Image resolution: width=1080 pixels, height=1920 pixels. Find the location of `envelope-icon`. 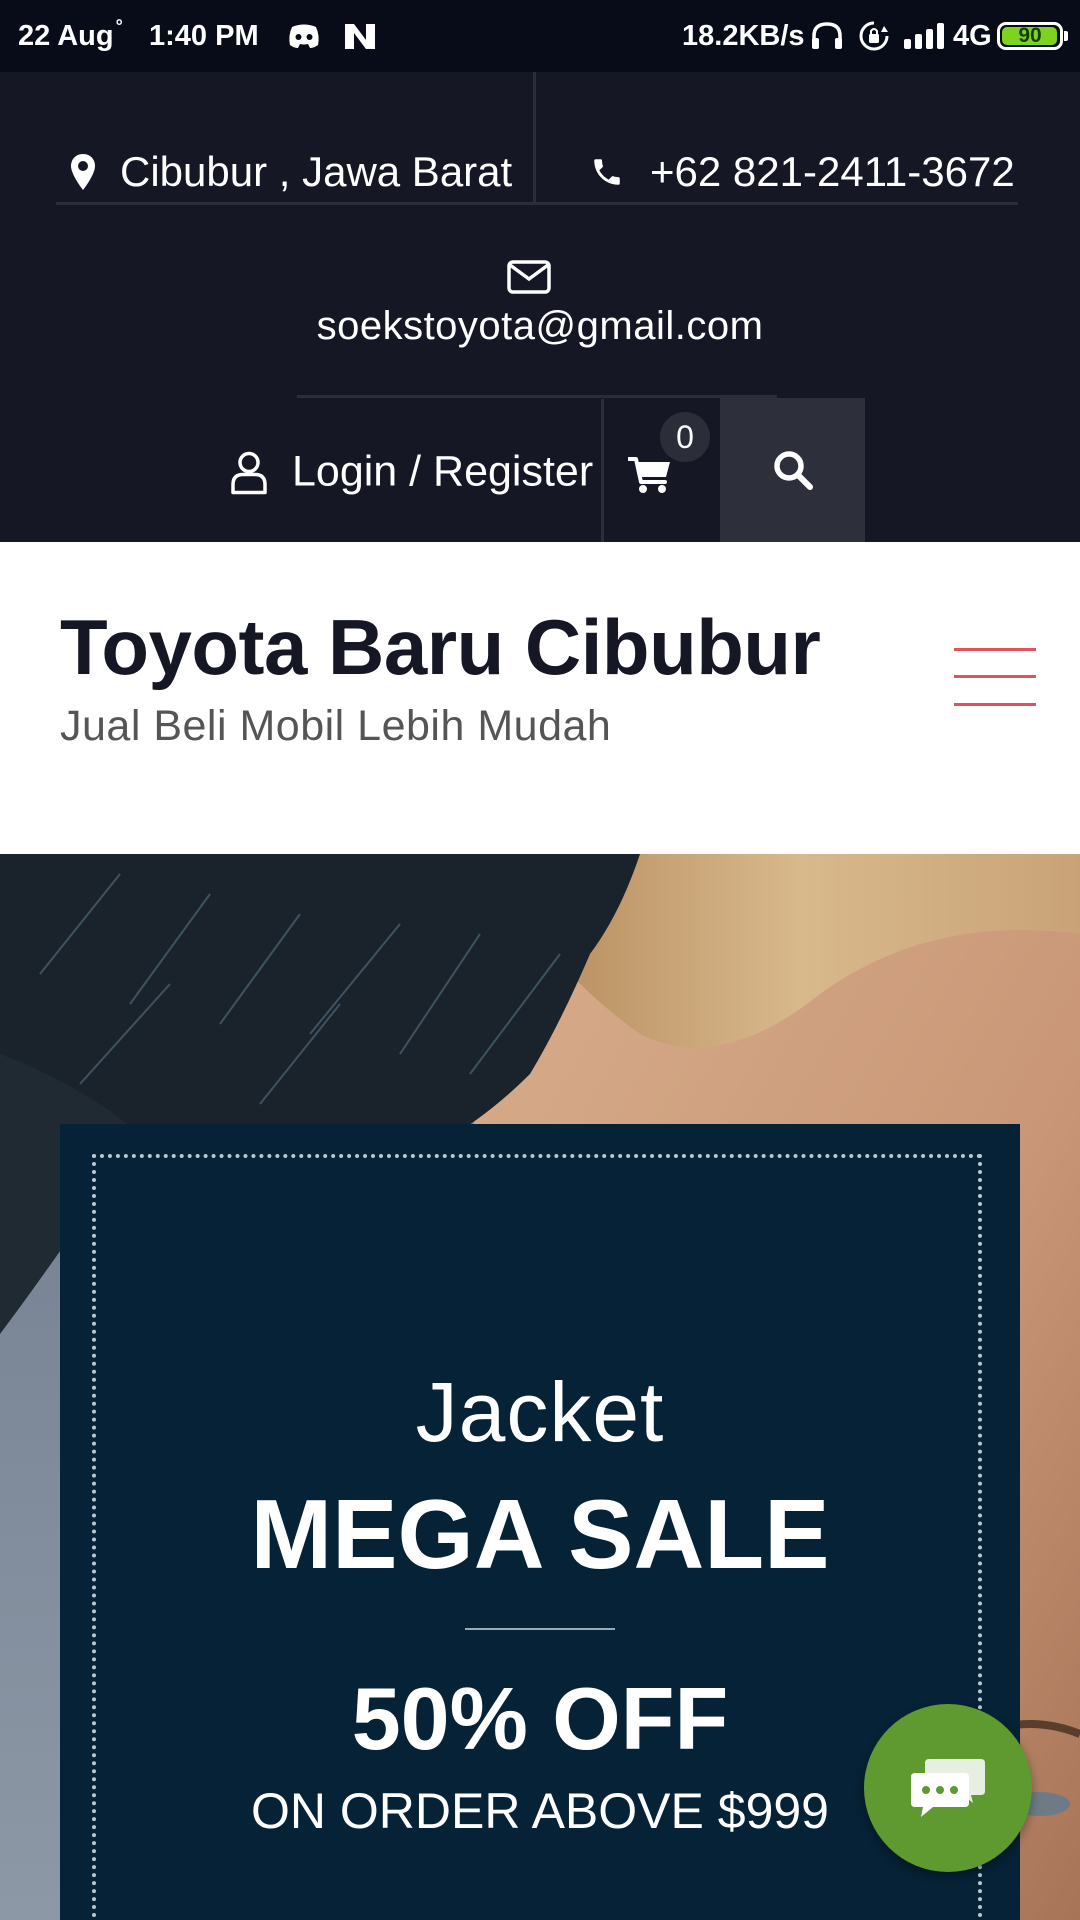

envelope-icon is located at coordinates (529, 279).